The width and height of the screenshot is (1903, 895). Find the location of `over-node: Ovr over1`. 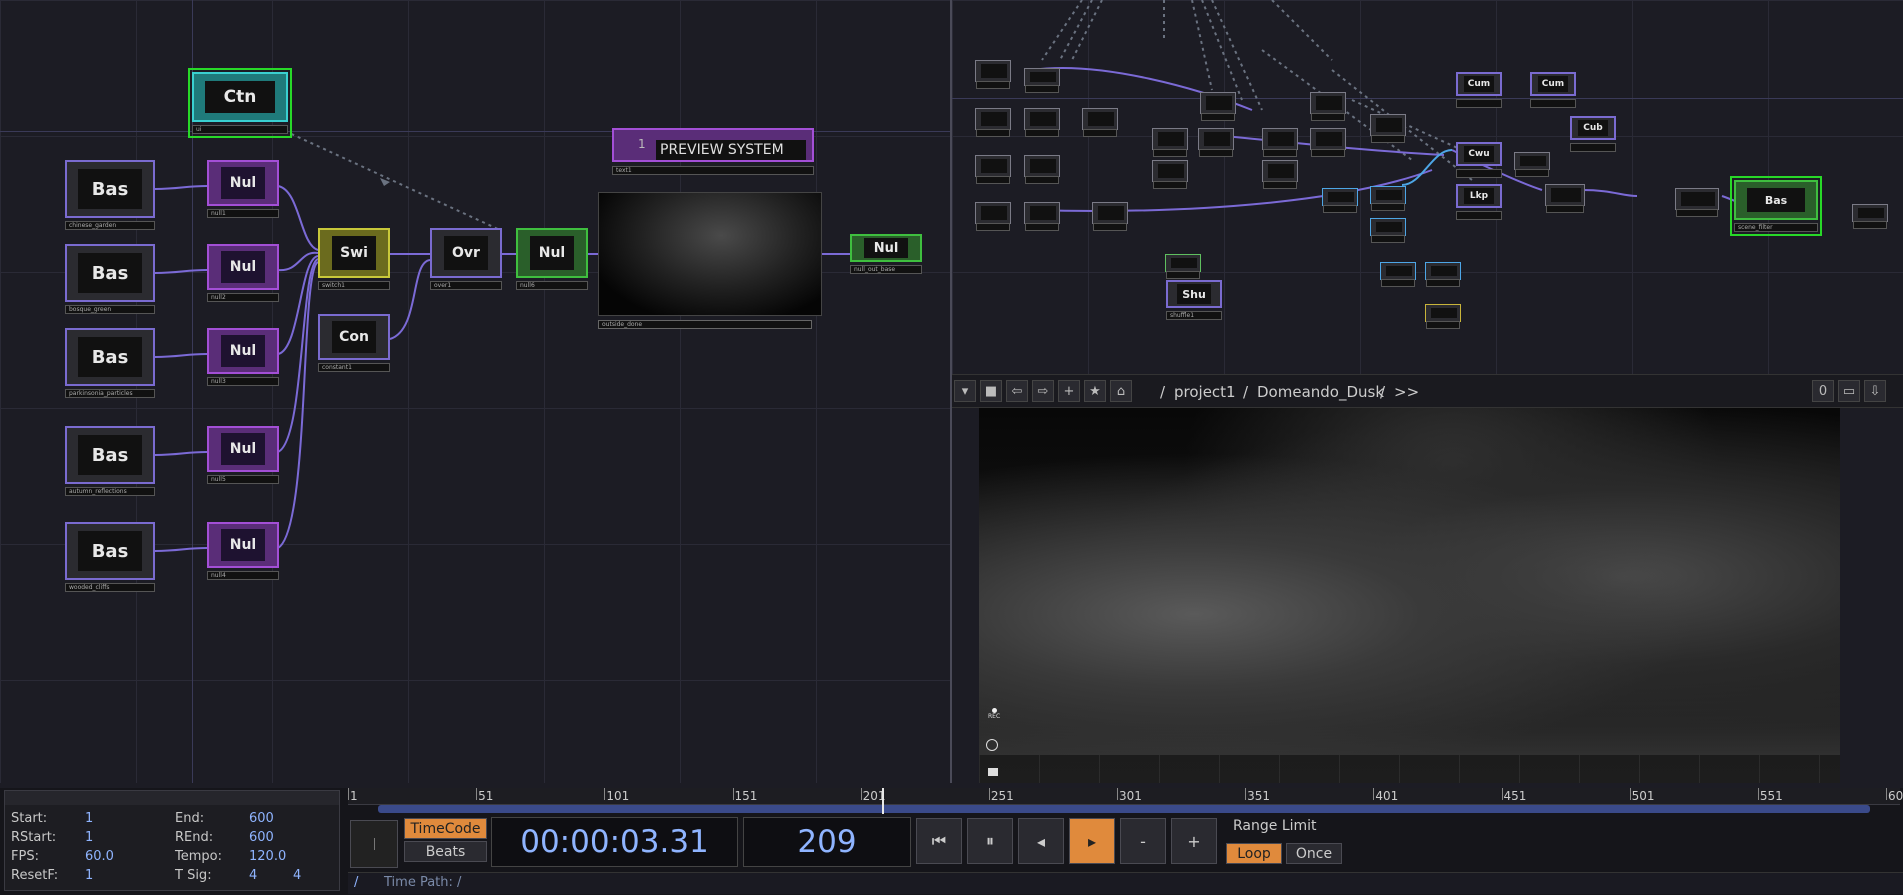

over-node: Ovr over1 is located at coordinates (466, 259).